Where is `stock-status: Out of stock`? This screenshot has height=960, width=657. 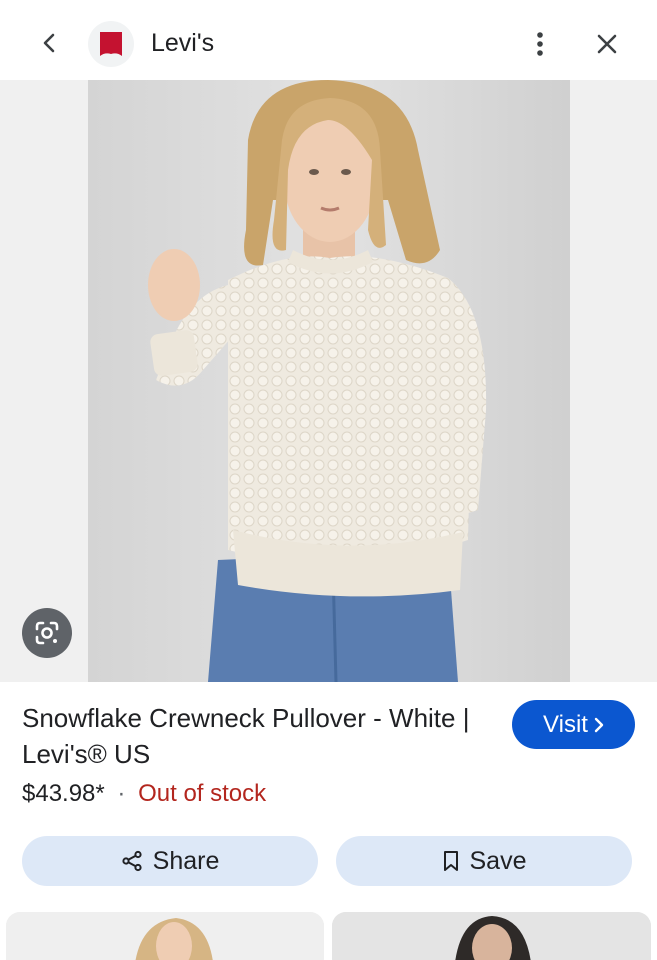 stock-status: Out of stock is located at coordinates (202, 793).